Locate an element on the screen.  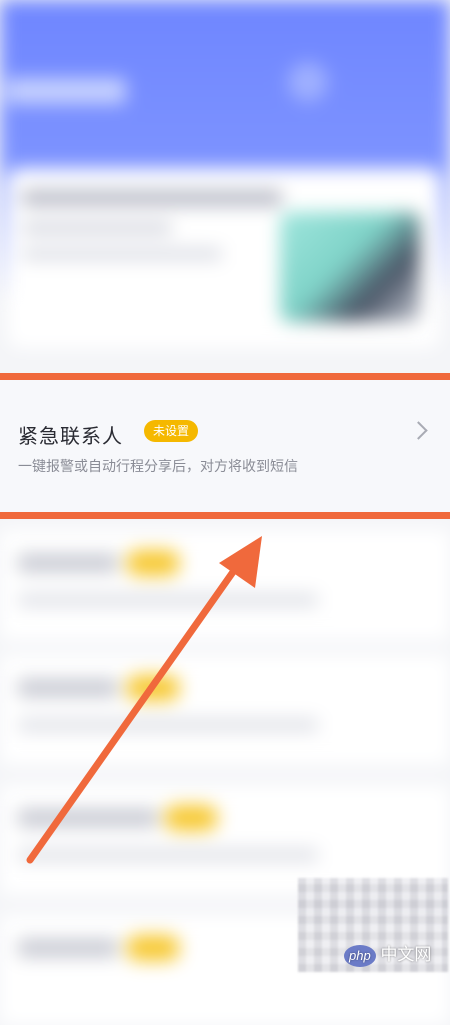
card-text-placeholder is located at coordinates (122, 254).